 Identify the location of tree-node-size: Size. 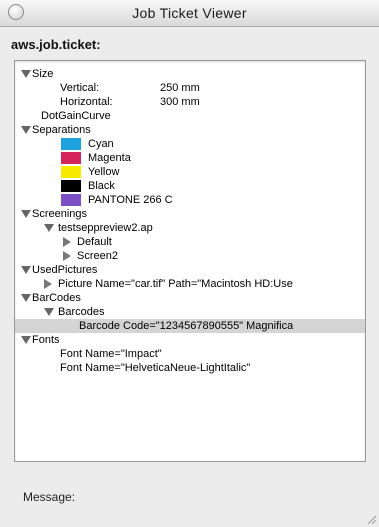
(190, 74).